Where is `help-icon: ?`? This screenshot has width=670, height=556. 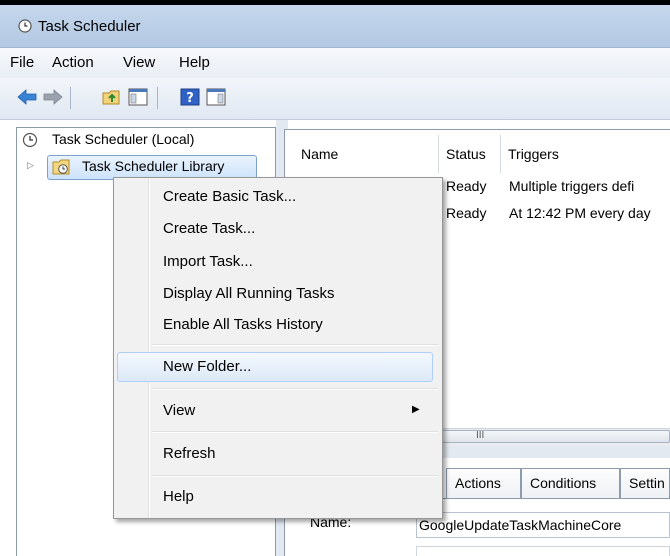
help-icon: ? is located at coordinates (190, 97).